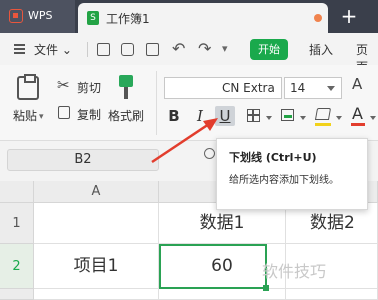 Image resolution: width=378 pixels, height=300 pixels. What do you see at coordinates (96, 294) in the screenshot?
I see `cell-a3` at bounding box center [96, 294].